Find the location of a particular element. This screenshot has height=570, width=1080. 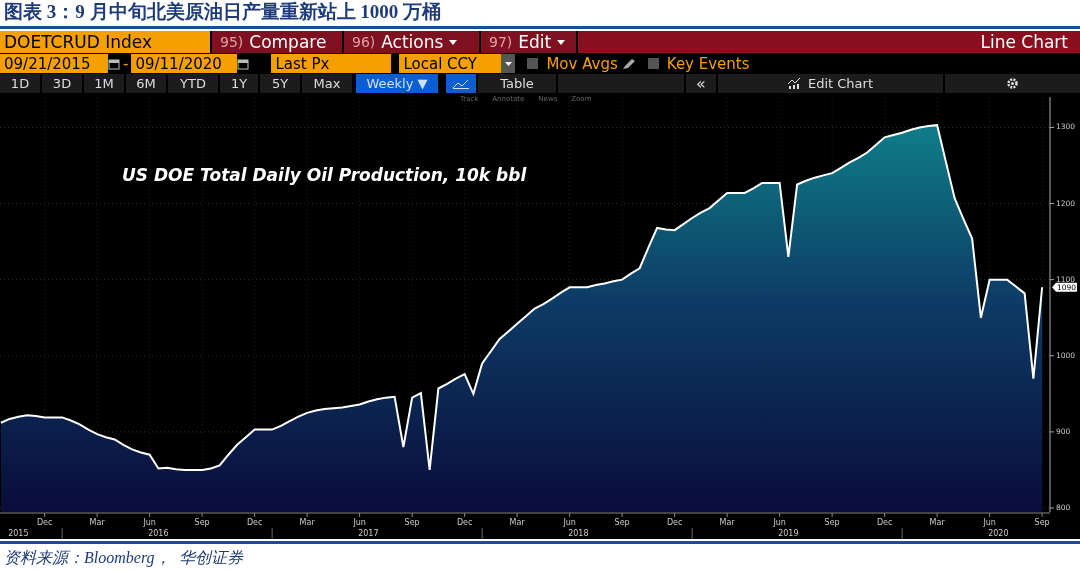

range-button: 6M is located at coordinates (146, 83).